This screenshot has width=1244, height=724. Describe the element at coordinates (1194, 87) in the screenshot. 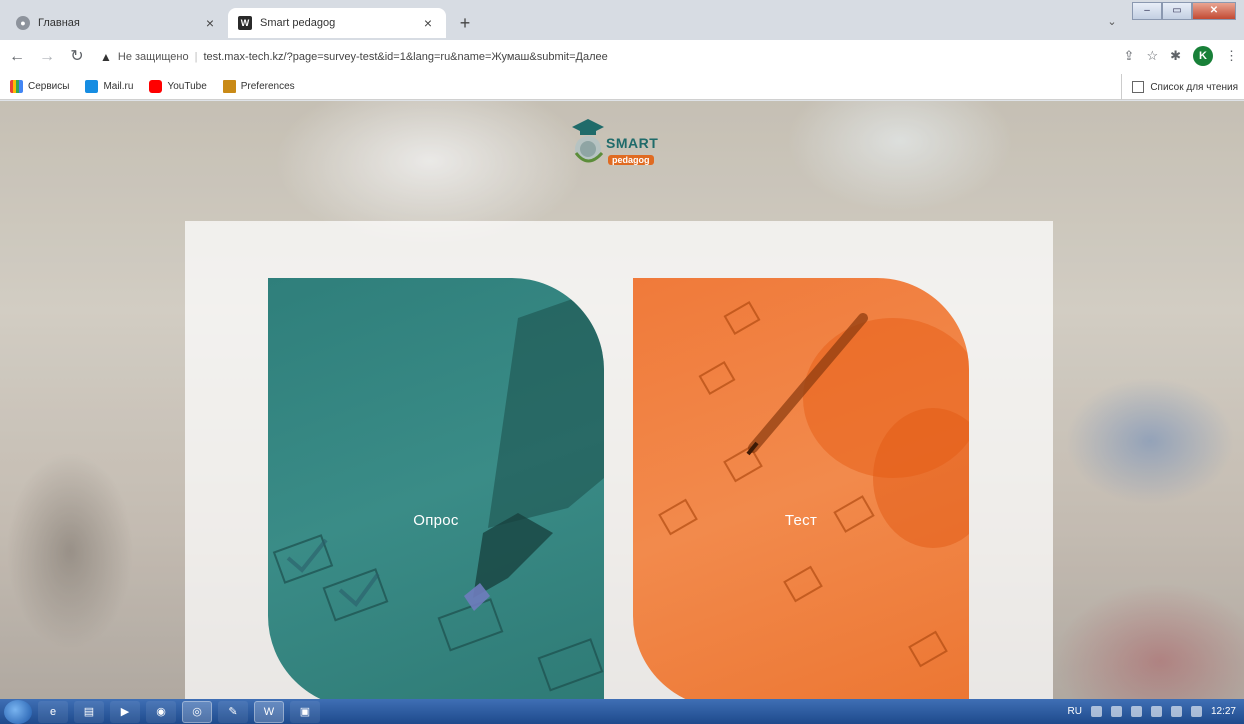

I see `reading-list-label: Список для чтения` at that location.